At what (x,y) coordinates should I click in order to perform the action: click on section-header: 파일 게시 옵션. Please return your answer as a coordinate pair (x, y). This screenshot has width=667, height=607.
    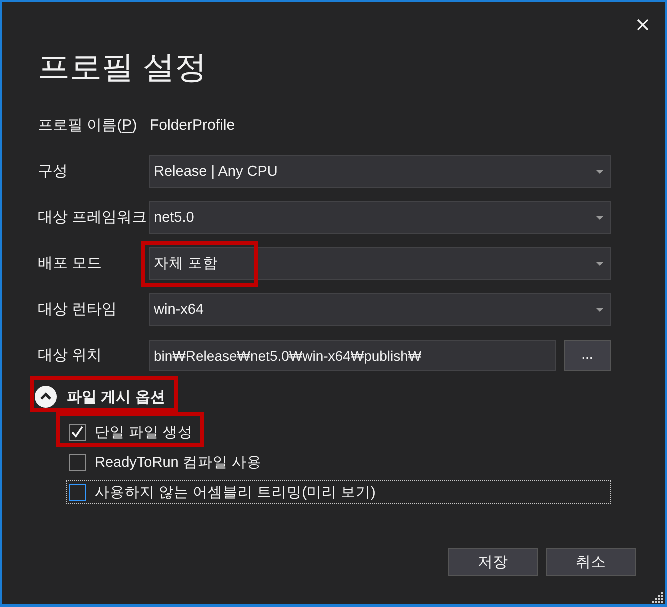
    Looking at the image, I should click on (100, 397).